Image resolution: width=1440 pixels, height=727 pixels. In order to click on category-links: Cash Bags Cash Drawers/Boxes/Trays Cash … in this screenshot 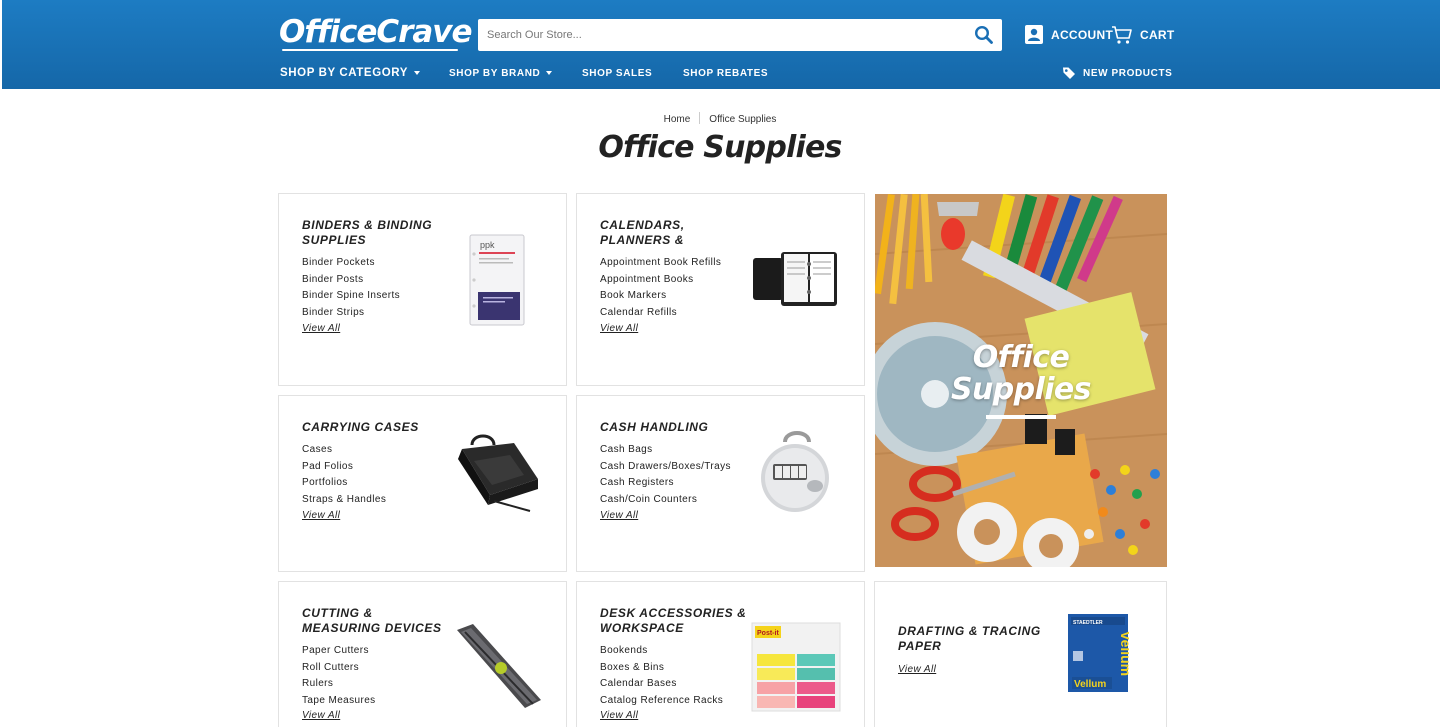, I will do `click(665, 475)`.